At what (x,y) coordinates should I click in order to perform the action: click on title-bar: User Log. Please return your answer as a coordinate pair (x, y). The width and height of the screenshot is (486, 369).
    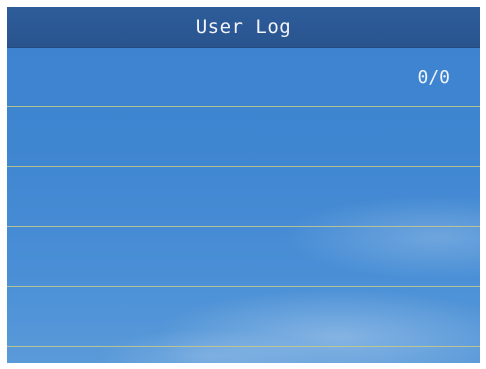
    Looking at the image, I should click on (243, 27).